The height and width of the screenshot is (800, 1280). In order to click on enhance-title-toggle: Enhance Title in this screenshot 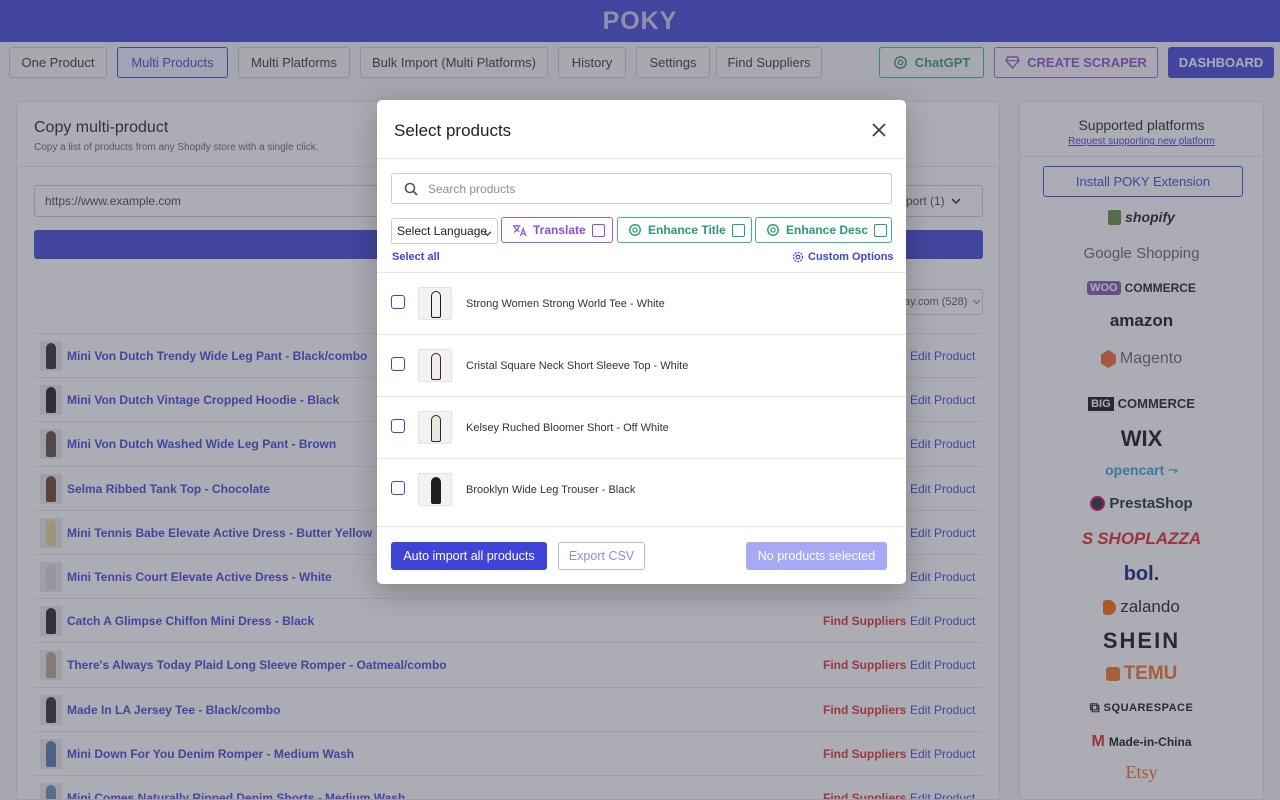, I will do `click(684, 230)`.